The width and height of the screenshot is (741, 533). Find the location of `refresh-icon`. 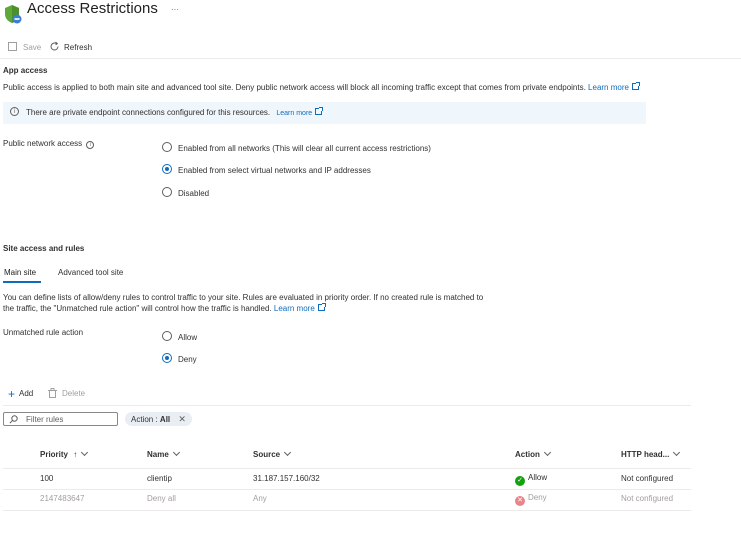

refresh-icon is located at coordinates (54, 46).